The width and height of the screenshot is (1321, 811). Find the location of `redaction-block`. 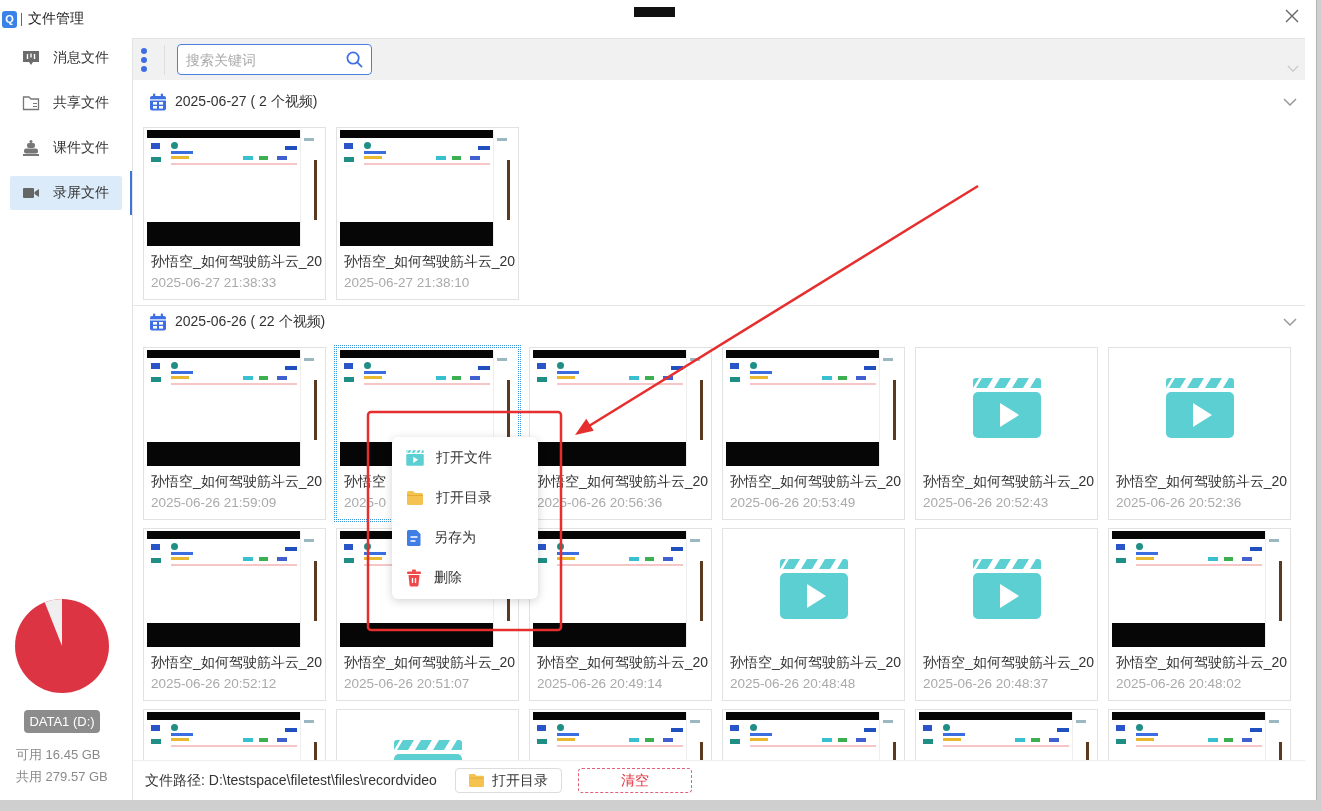

redaction-block is located at coordinates (654, 12).